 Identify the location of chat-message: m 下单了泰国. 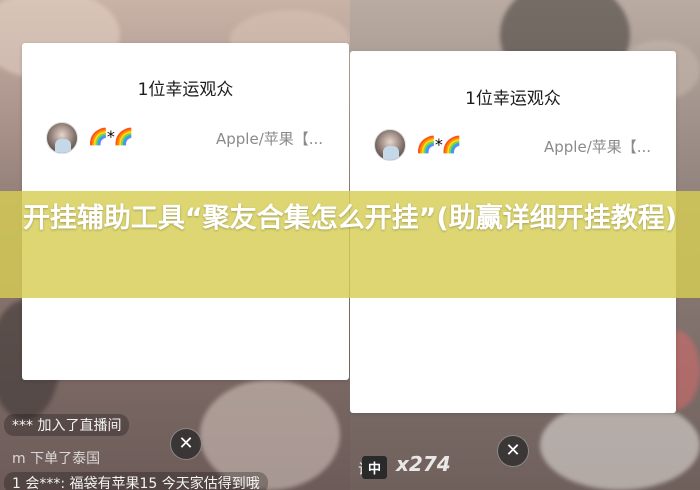
(56, 459).